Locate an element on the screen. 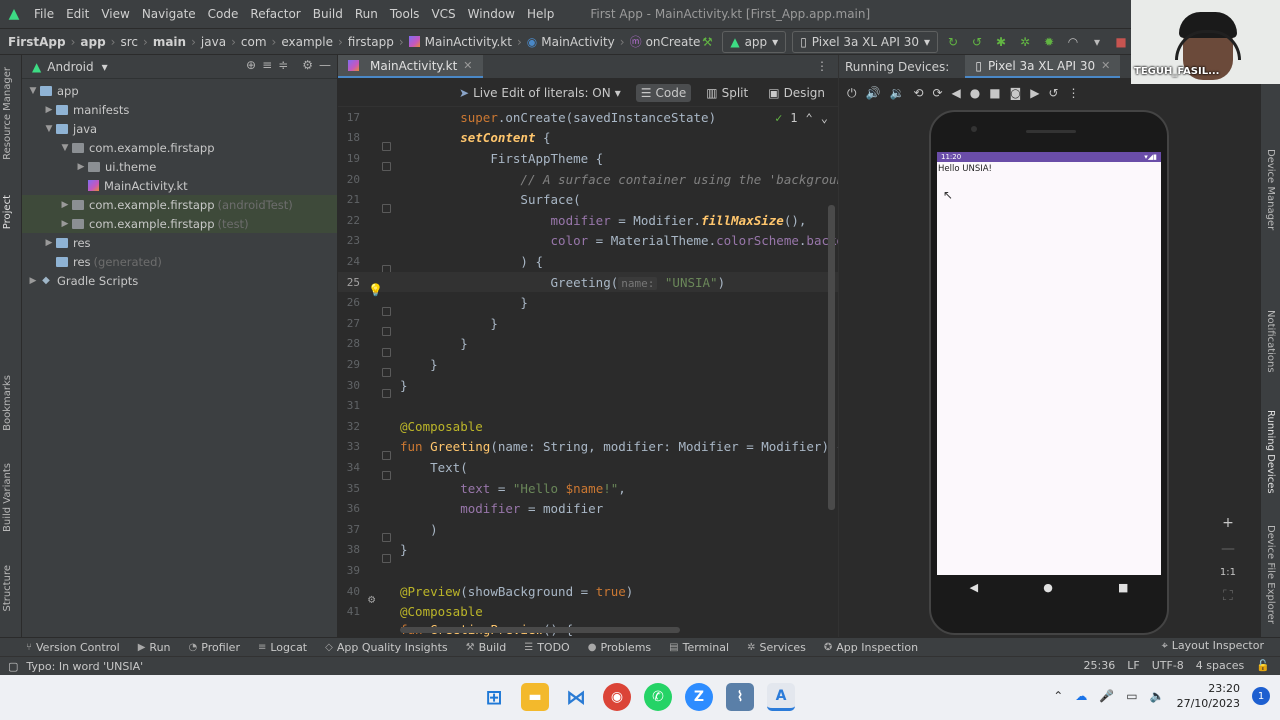 Image resolution: width=1280 pixels, height=720 pixels. device-select: ▯ Pixel 3a XL API 30 ▾ is located at coordinates (865, 42).